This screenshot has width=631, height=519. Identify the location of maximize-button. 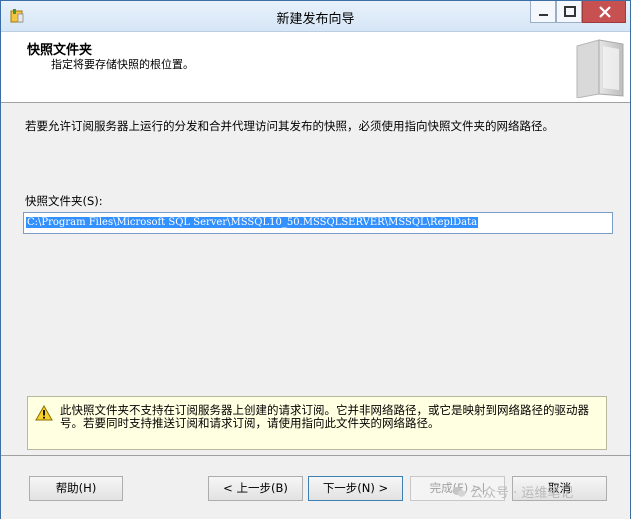
(569, 12).